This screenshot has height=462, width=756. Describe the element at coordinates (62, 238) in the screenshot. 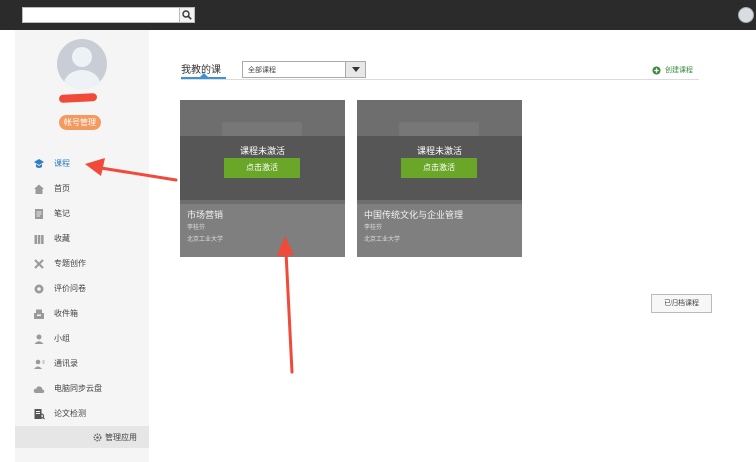

I see `sidebar-item-label: 收藏` at that location.